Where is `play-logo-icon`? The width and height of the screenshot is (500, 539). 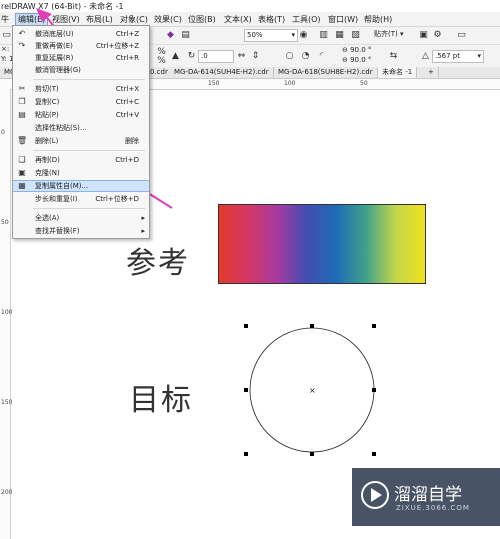
play-logo-icon is located at coordinates (375, 495).